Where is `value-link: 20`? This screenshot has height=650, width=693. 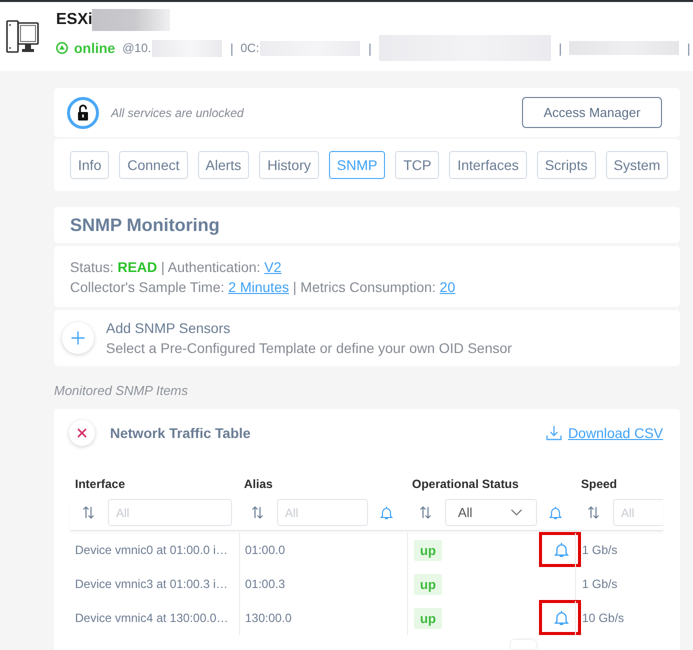
value-link: 20 is located at coordinates (448, 287).